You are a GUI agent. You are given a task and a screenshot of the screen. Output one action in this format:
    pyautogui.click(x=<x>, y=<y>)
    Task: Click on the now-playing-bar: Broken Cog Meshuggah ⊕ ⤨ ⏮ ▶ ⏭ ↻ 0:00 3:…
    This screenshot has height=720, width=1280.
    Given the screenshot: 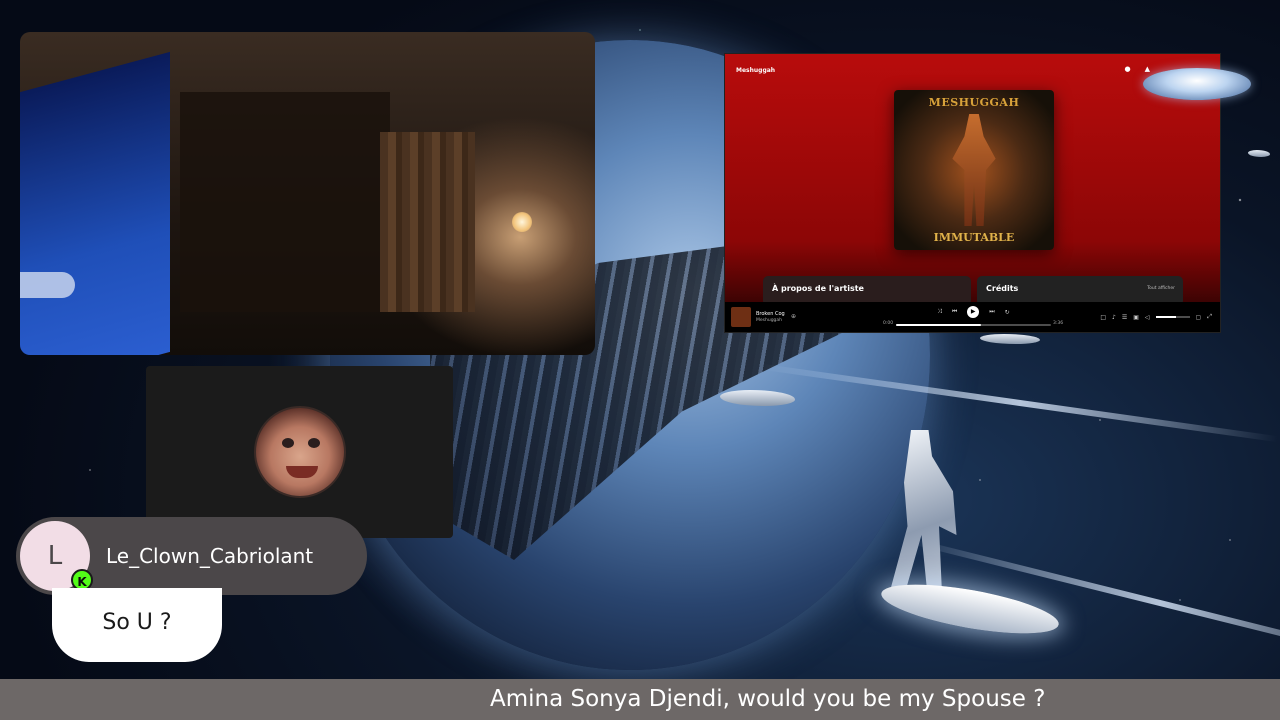 What is the action you would take?
    pyautogui.click(x=972, y=317)
    